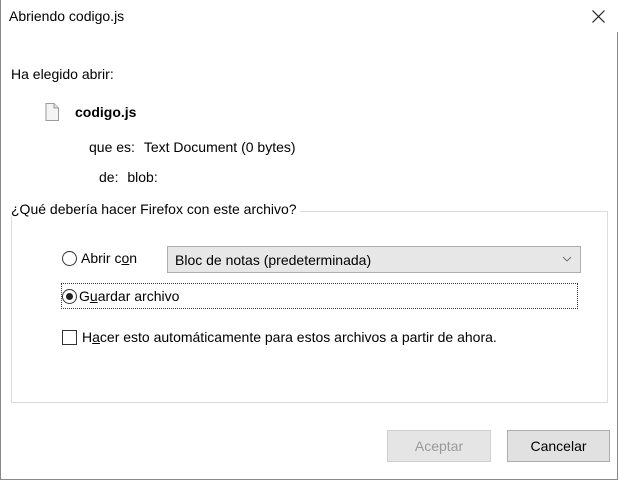 The width and height of the screenshot is (619, 481). What do you see at coordinates (69, 296) in the screenshot?
I see `save-file-radio` at bounding box center [69, 296].